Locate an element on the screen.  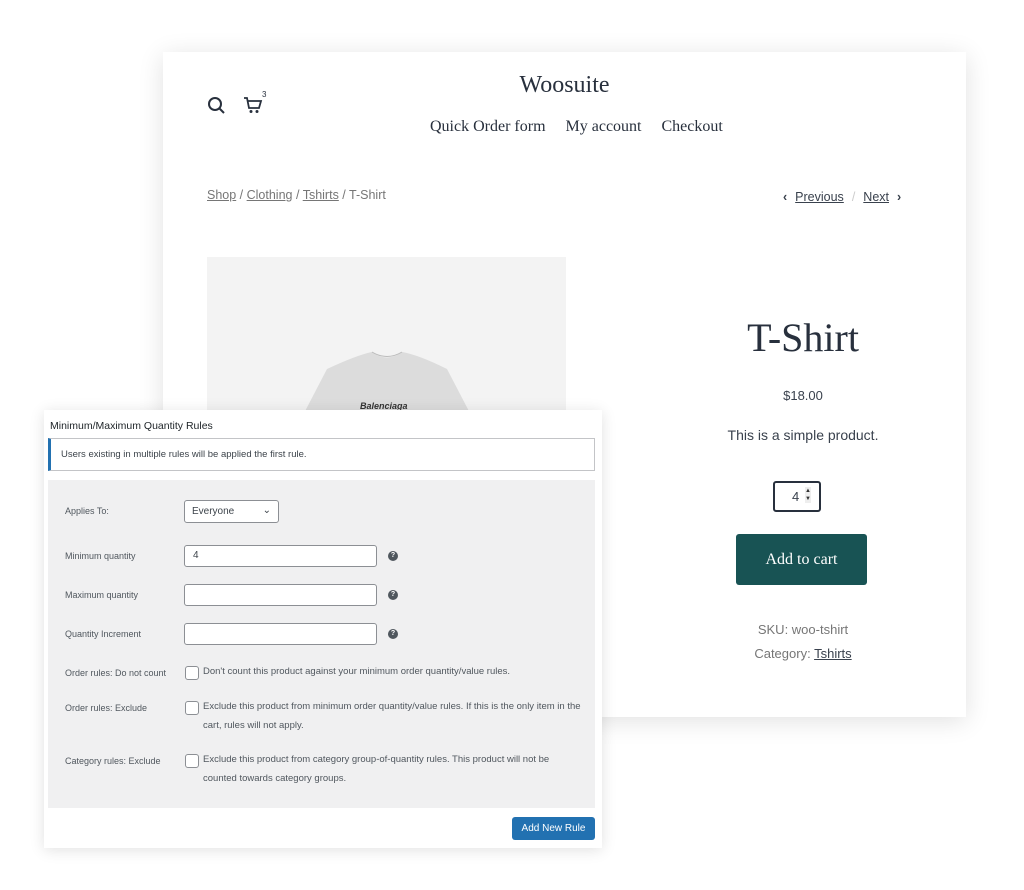
chevron-right-icon: › is located at coordinates (899, 197).